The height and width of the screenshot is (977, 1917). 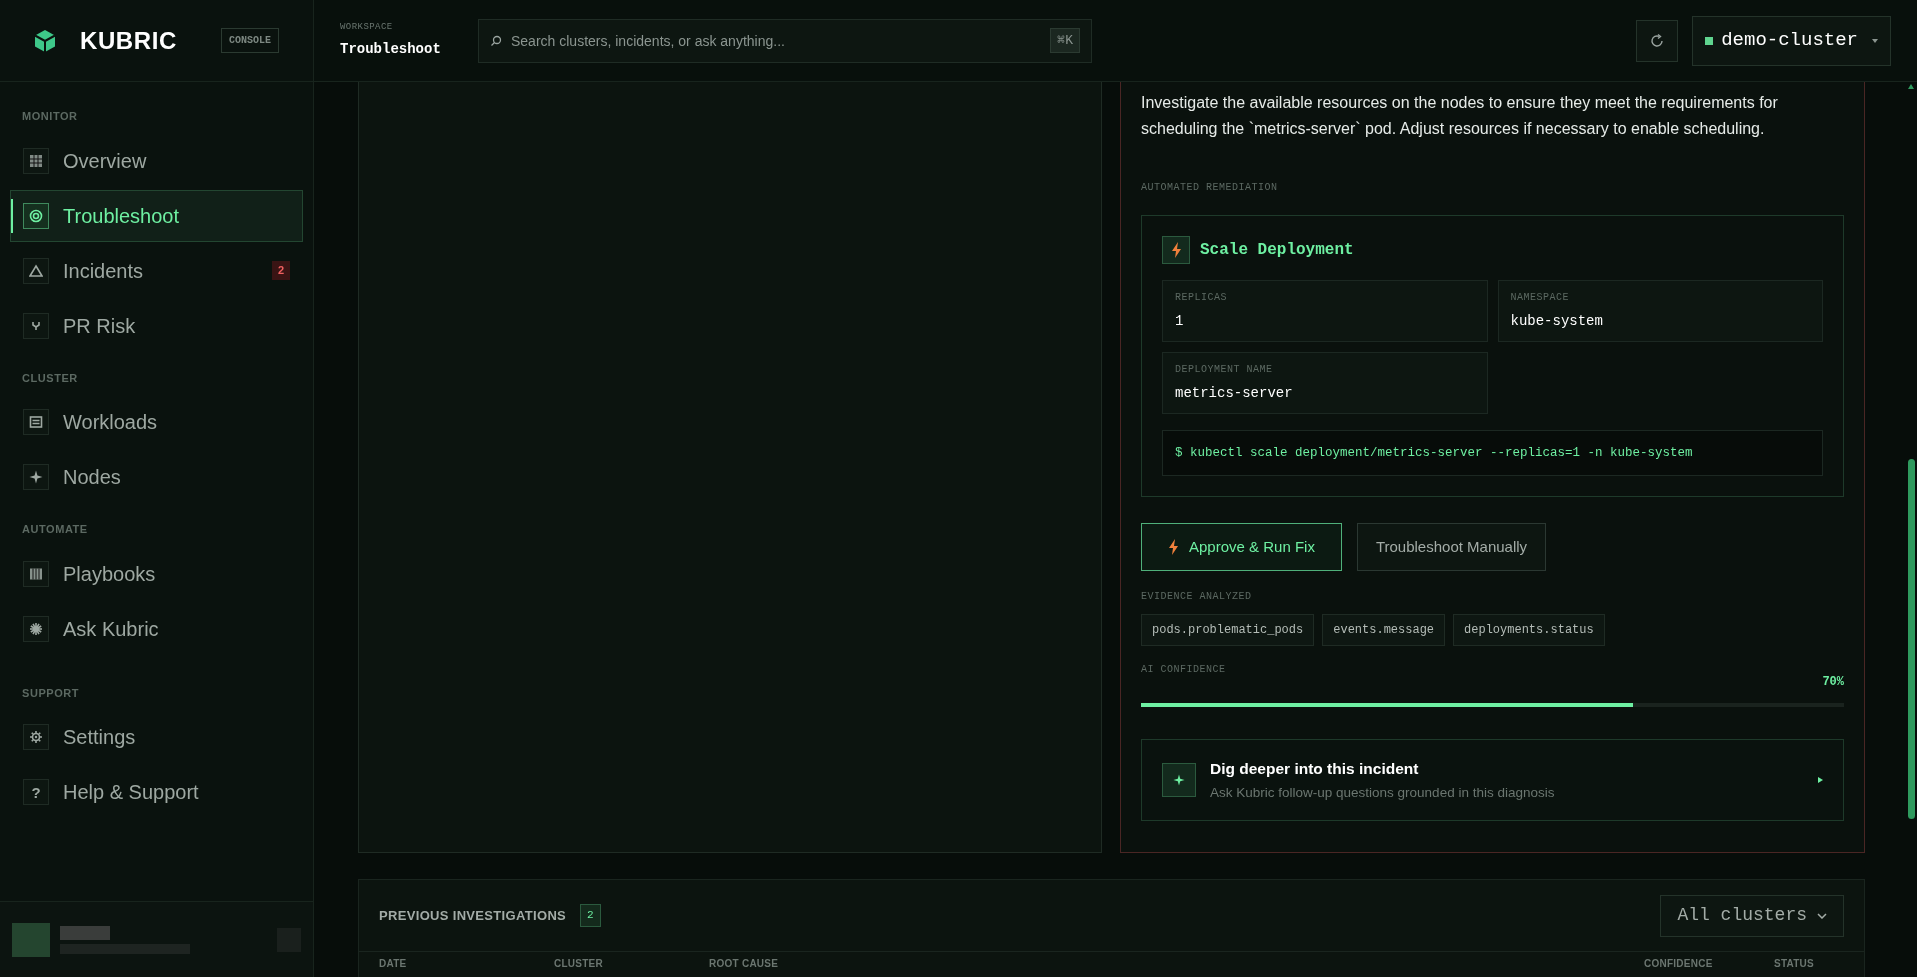 What do you see at coordinates (1384, 630) in the screenshot?
I see `evidence-tag: events.message` at bounding box center [1384, 630].